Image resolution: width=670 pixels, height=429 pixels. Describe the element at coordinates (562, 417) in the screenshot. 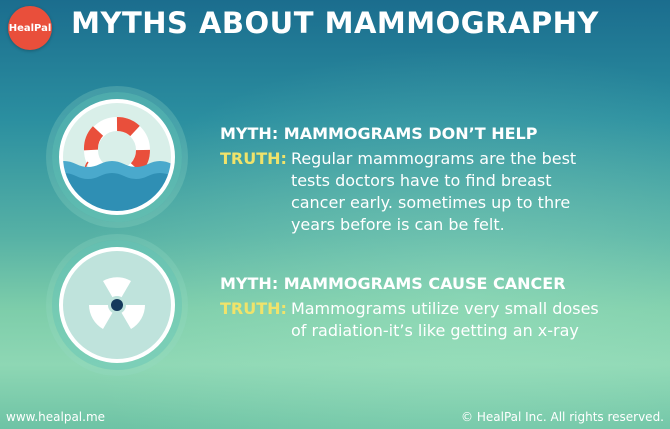

I see `copyright-text: © HealPal Inc. All rights reserved.` at that location.